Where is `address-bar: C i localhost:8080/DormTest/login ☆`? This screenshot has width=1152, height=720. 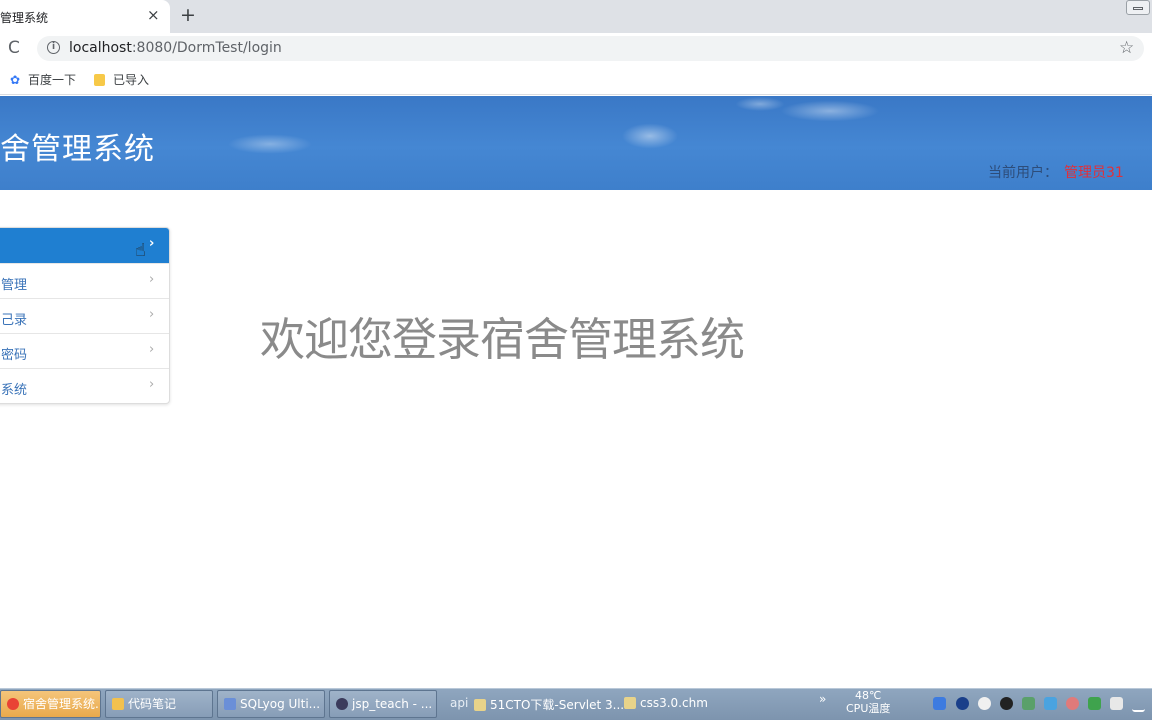
address-bar: C i localhost:8080/DormTest/login ☆ is located at coordinates (576, 48).